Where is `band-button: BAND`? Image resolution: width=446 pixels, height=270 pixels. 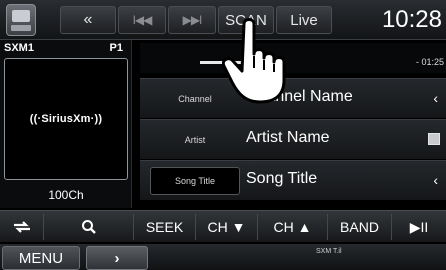 band-button: BAND is located at coordinates (360, 227).